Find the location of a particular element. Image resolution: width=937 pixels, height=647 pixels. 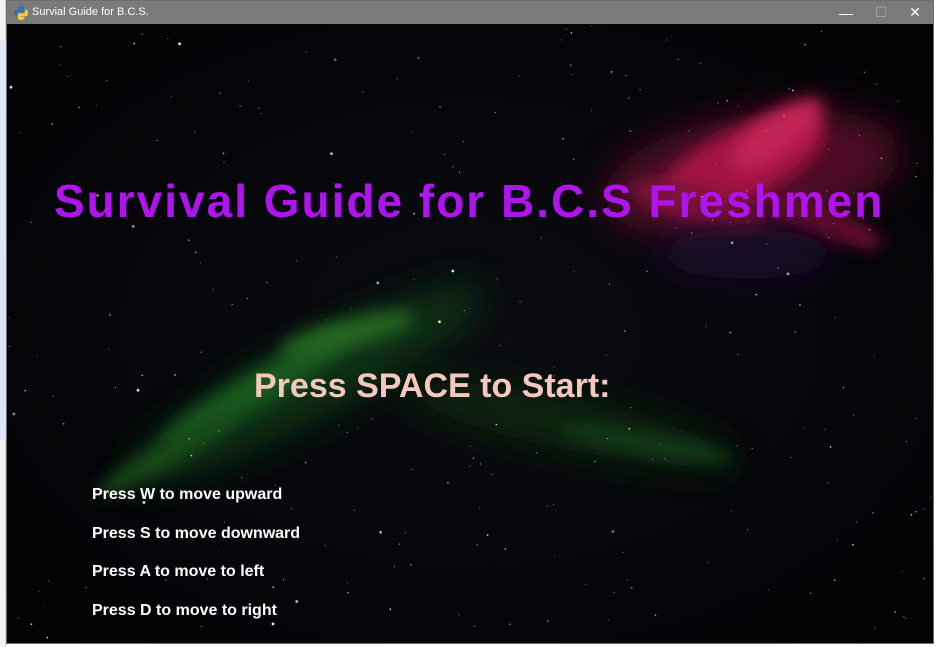

start-prompt: Press SPACE to Start: is located at coordinates (432, 386).